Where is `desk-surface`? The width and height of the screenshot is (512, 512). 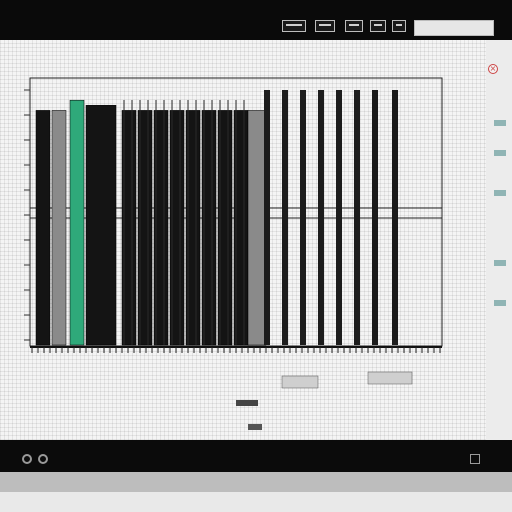 desk-surface is located at coordinates (256, 502).